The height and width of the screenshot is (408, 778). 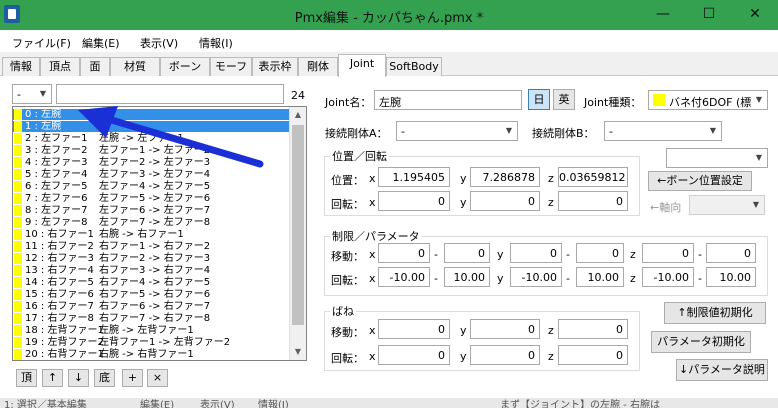 I want to click on axis-x-label: x, so click(x=372, y=178).